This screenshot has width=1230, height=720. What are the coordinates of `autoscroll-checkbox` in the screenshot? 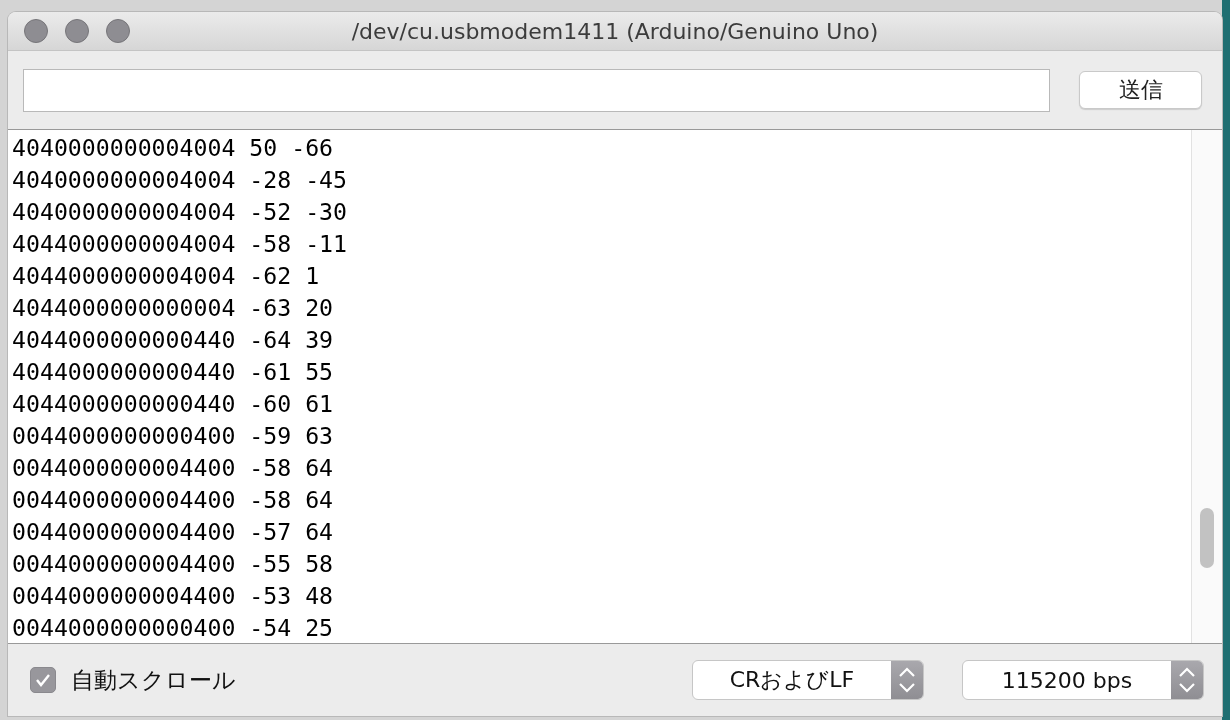 It's located at (43, 680).